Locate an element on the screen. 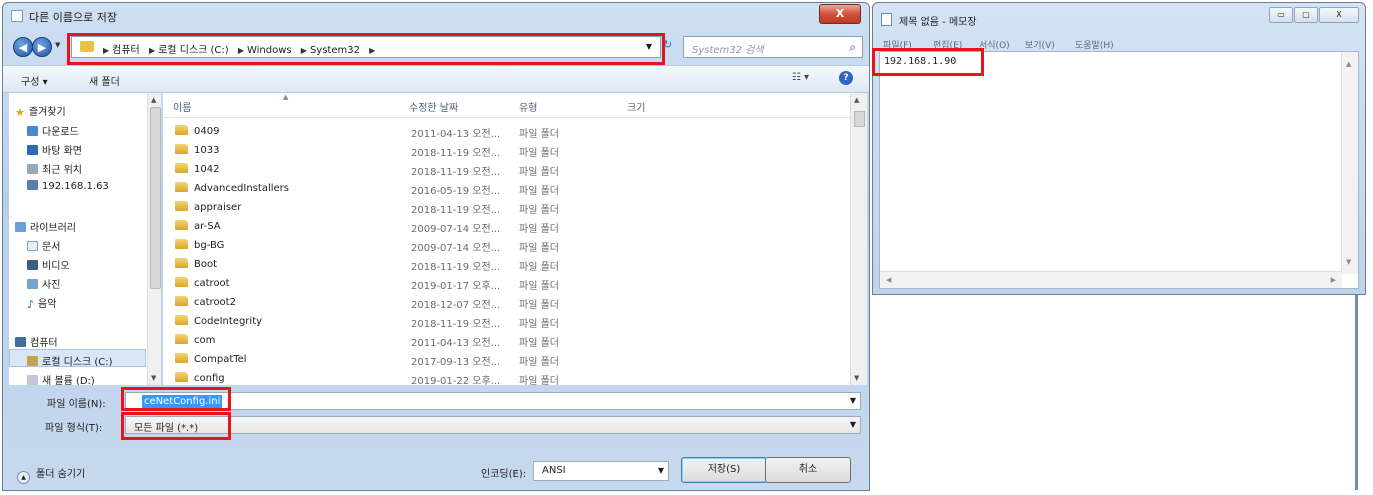  menu-edit: 편집(E) is located at coordinates (947, 44).